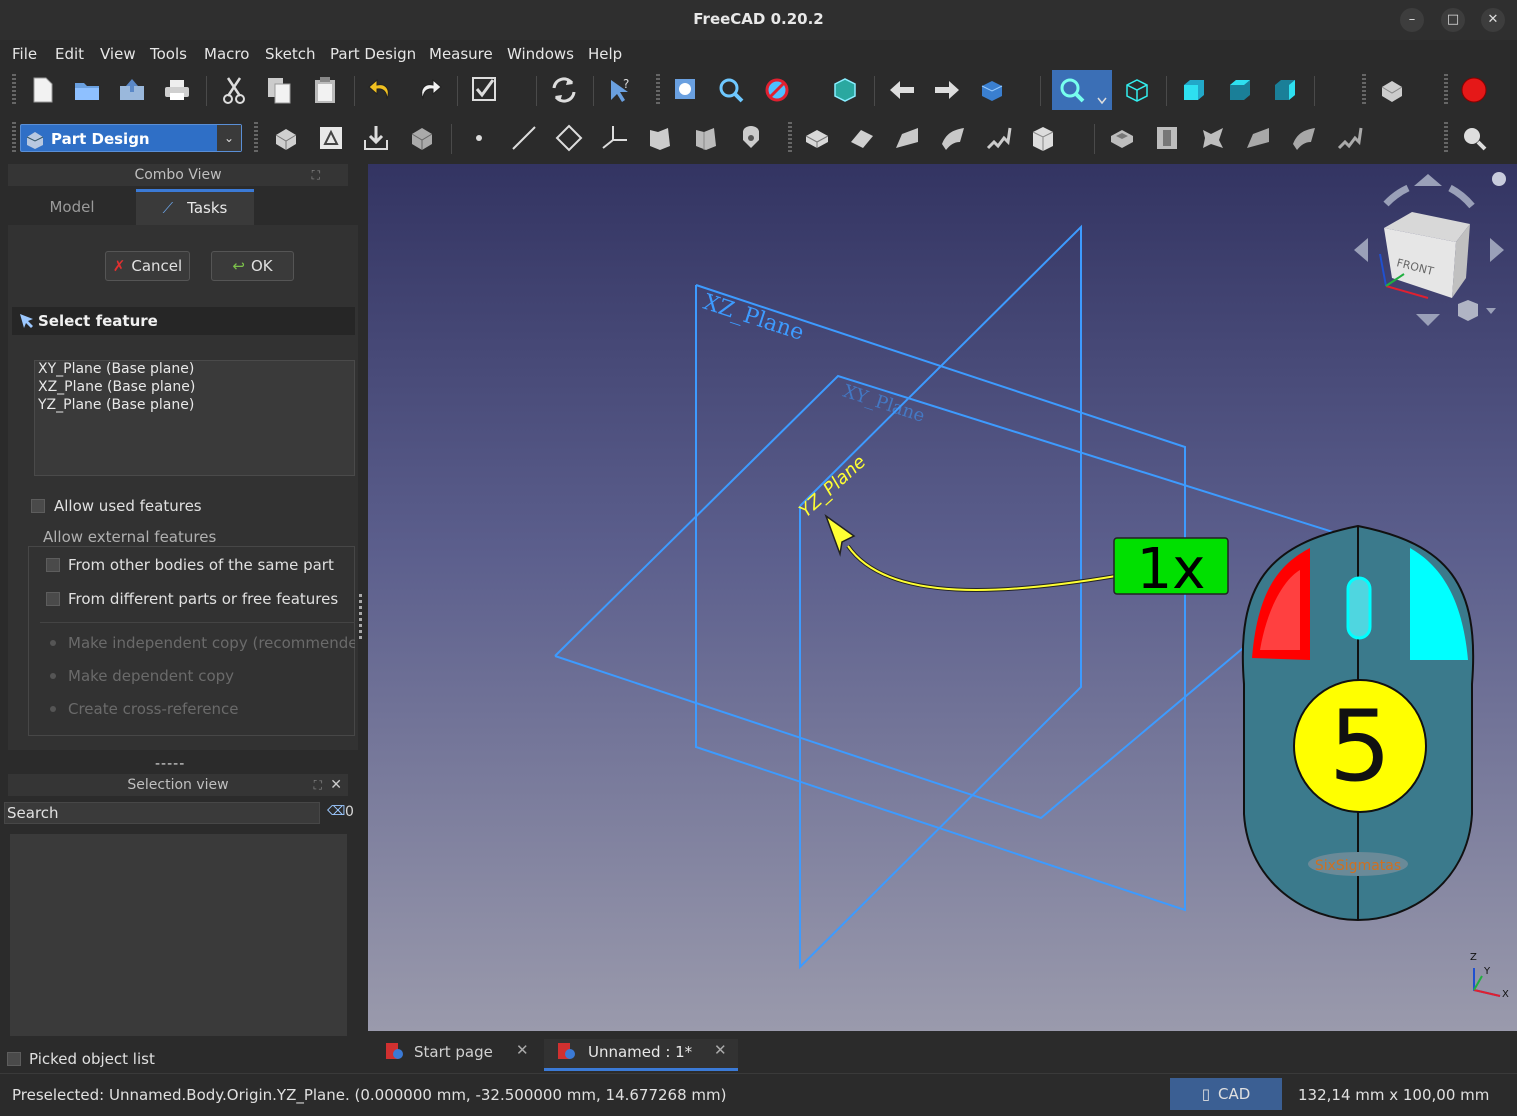  Describe the element at coordinates (1226, 1094) in the screenshot. I see `navigation-style-button: ▯ CAD` at that location.